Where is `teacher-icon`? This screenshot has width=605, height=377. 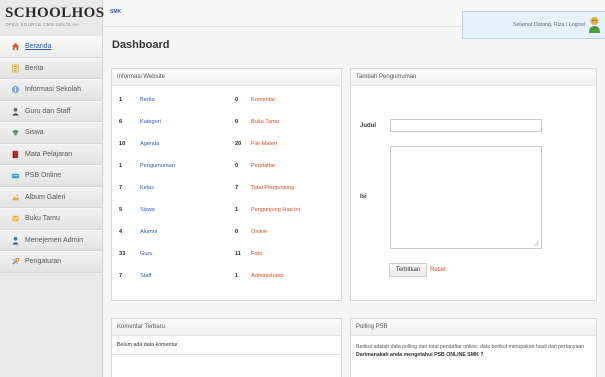 teacher-icon is located at coordinates (15, 111).